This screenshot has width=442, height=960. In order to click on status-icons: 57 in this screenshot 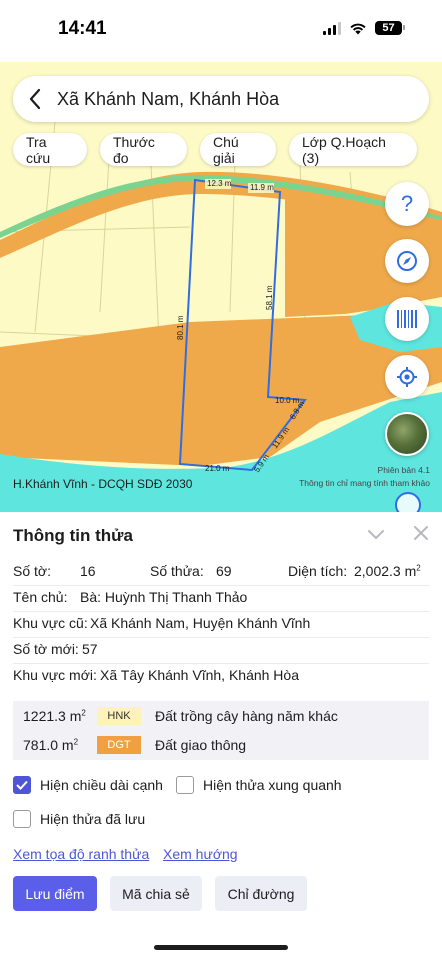, I will do `click(364, 28)`.